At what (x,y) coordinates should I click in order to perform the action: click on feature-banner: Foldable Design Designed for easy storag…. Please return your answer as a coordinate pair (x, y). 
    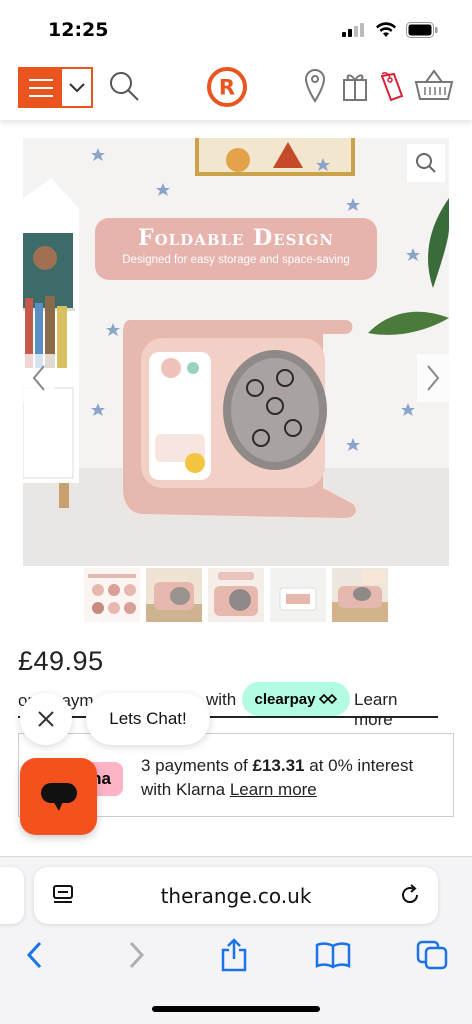
    Looking at the image, I should click on (236, 249).